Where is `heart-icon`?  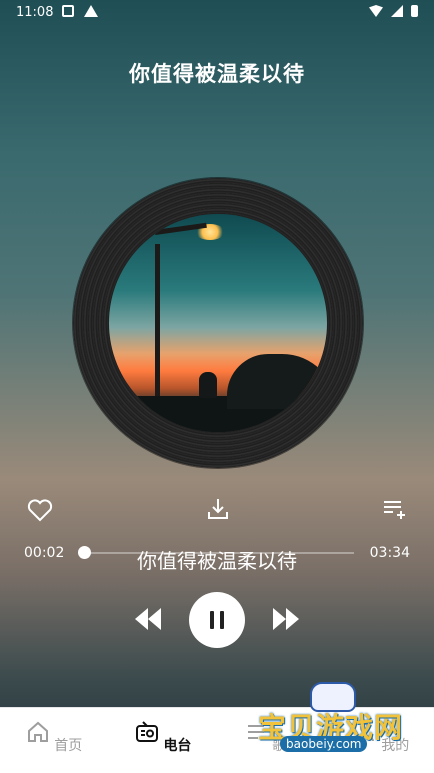
heart-icon is located at coordinates (40, 510).